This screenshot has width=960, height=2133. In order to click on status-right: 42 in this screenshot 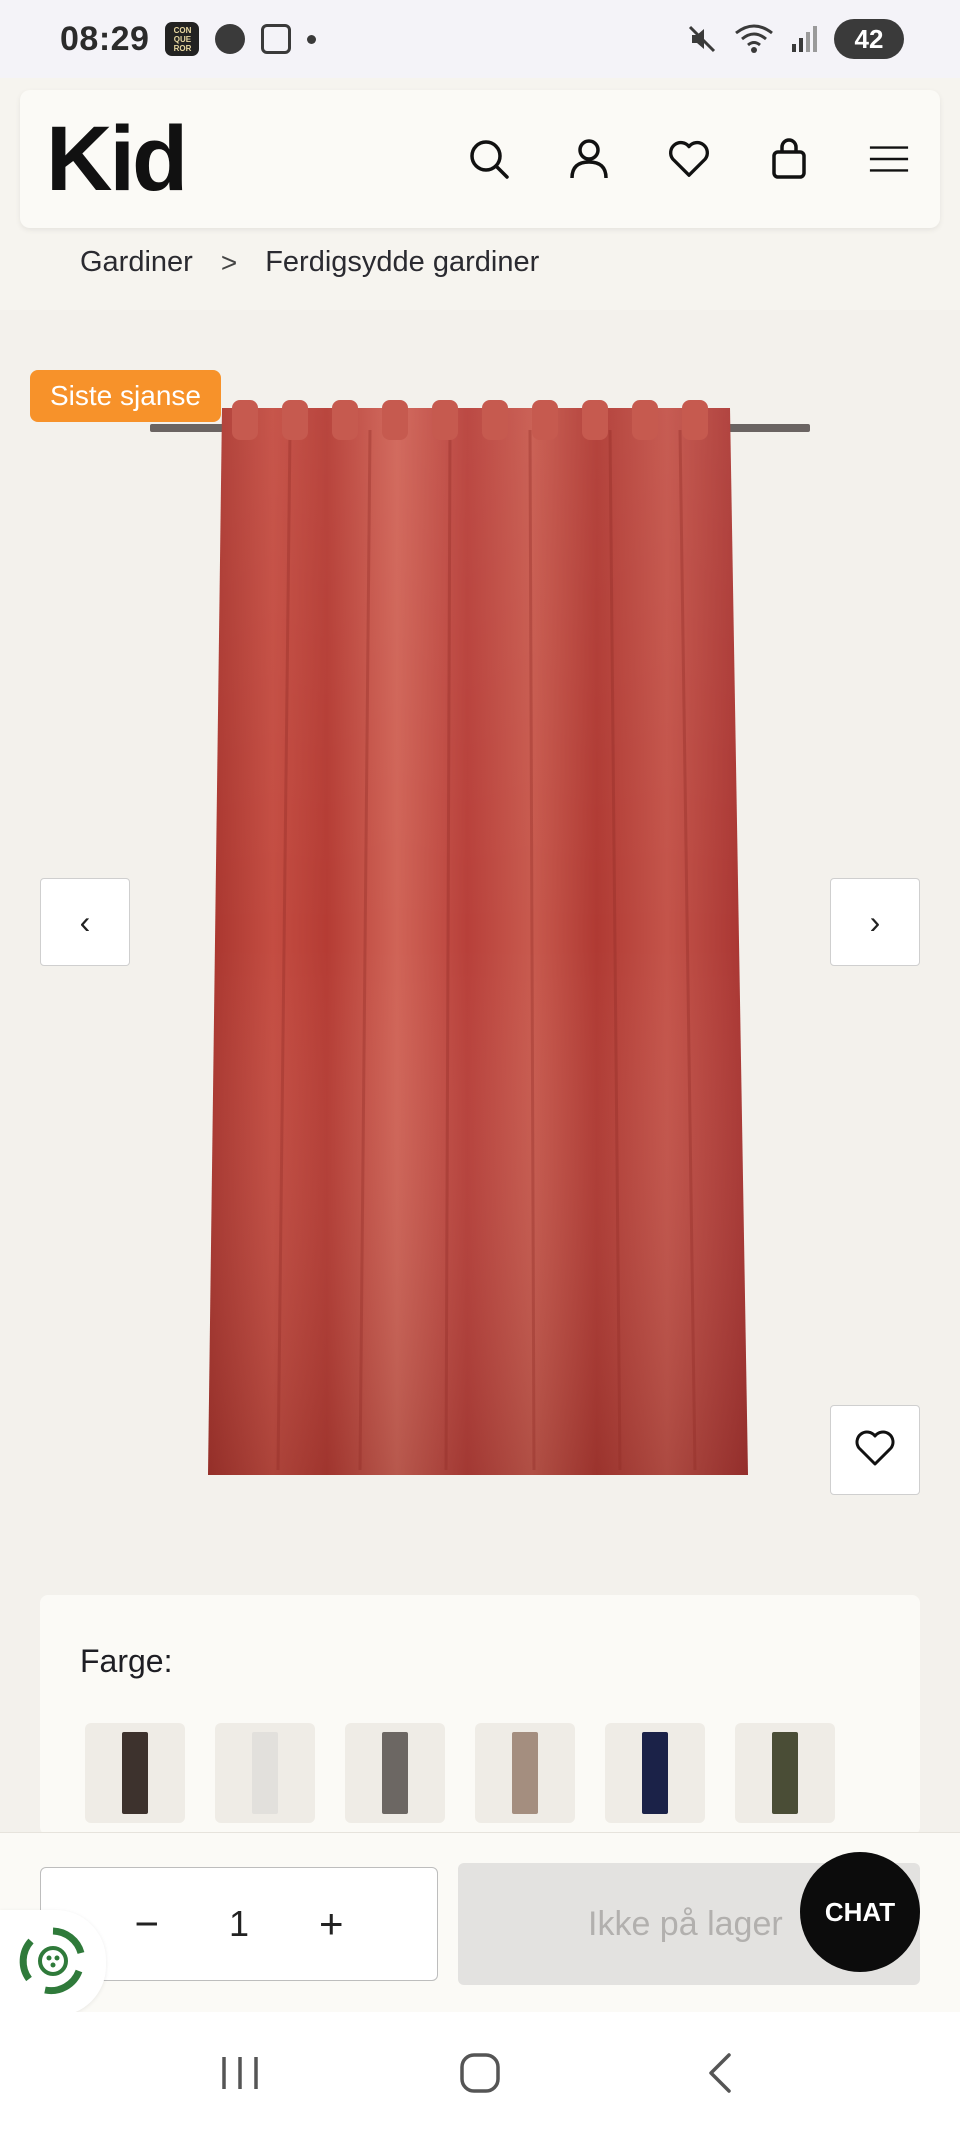, I will do `click(795, 39)`.